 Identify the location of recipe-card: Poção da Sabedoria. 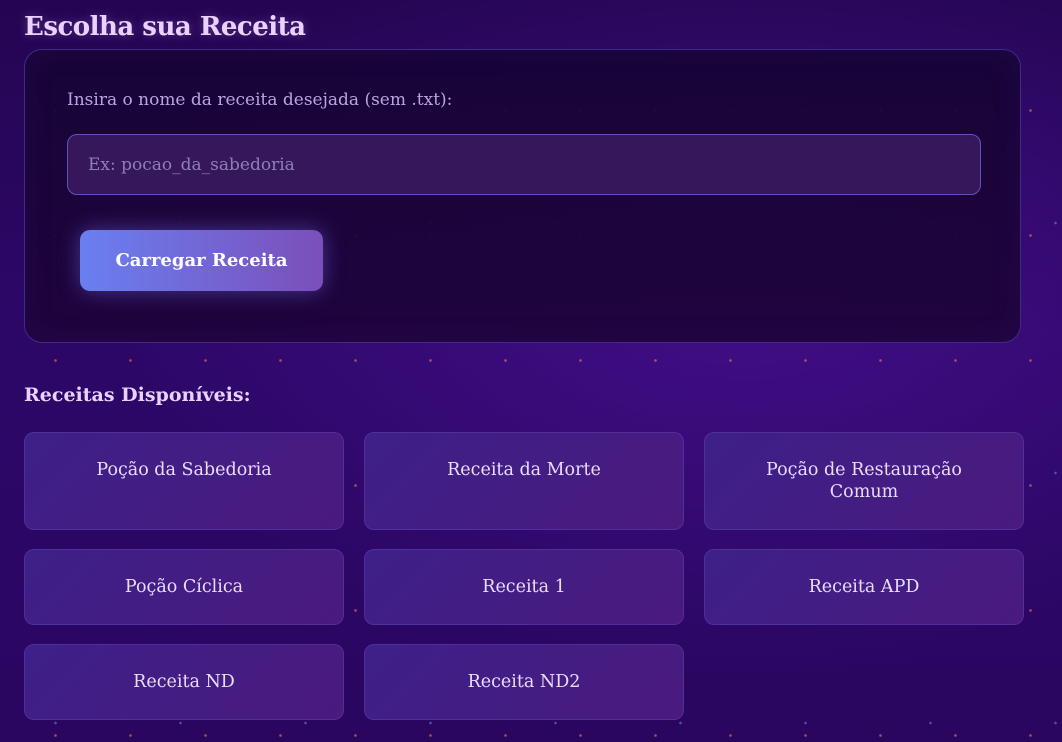
(184, 481).